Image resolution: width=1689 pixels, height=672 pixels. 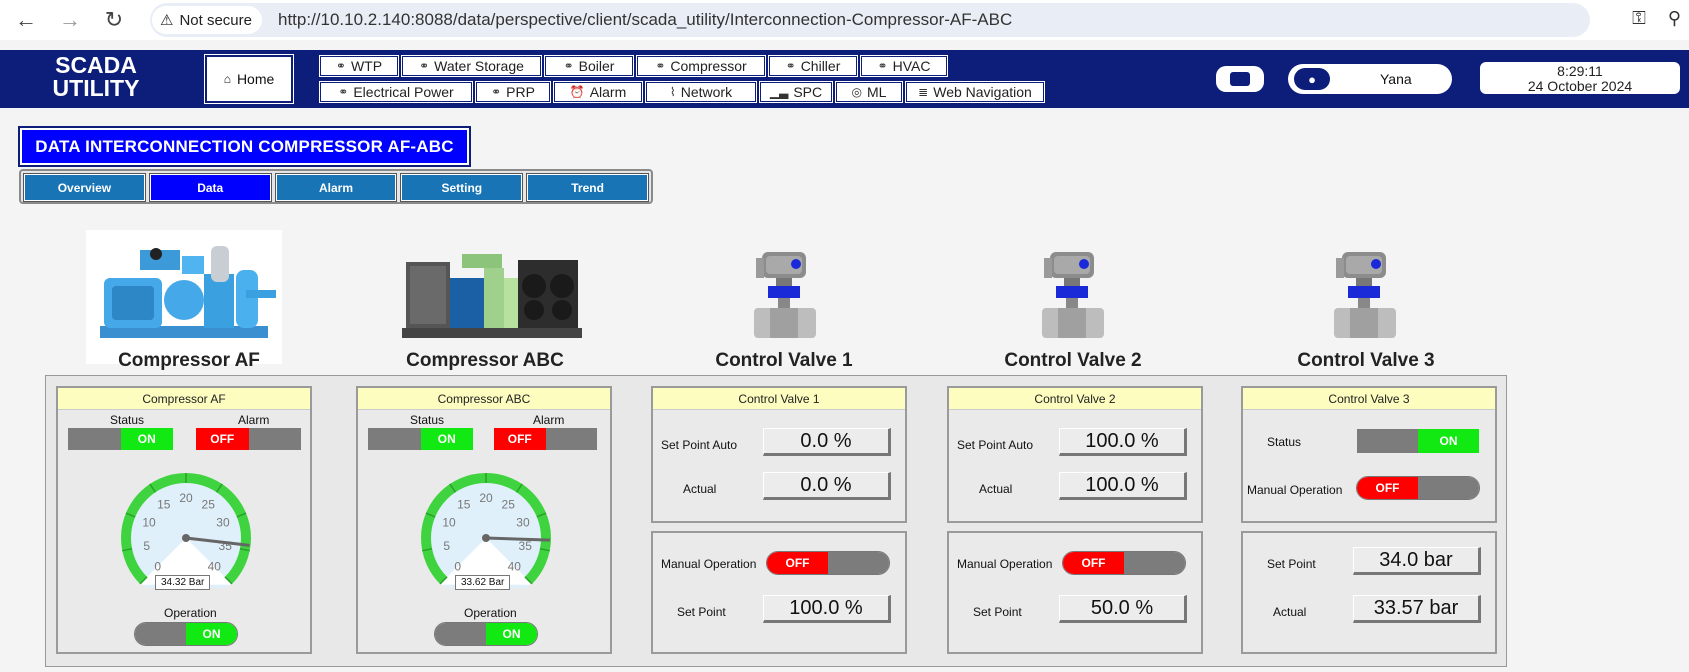 What do you see at coordinates (808, 92) in the screenshot?
I see `menu-label: SPC` at bounding box center [808, 92].